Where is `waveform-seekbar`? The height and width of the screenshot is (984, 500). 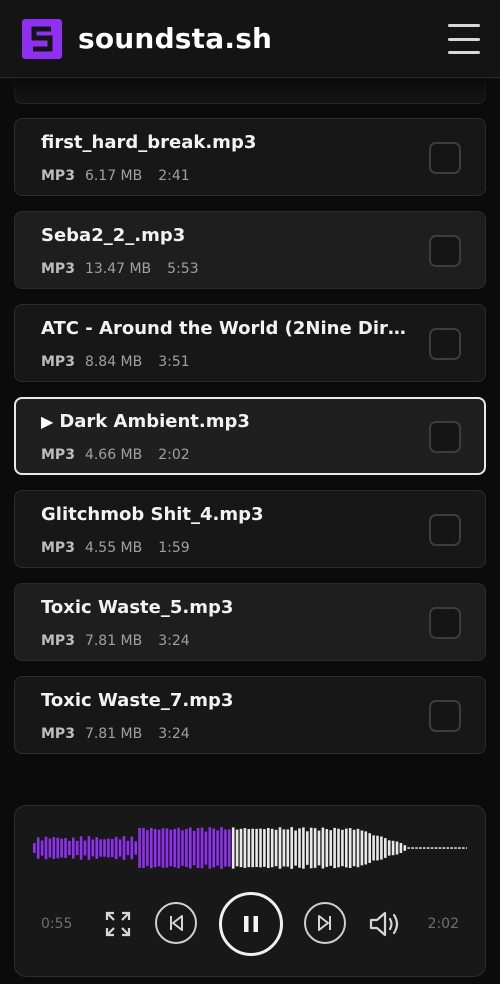
waveform-seekbar is located at coordinates (250, 848).